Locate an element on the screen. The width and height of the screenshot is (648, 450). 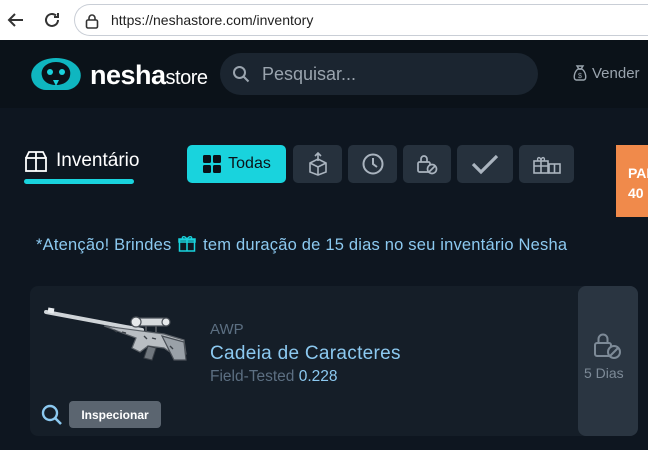
search-icon is located at coordinates (241, 74).